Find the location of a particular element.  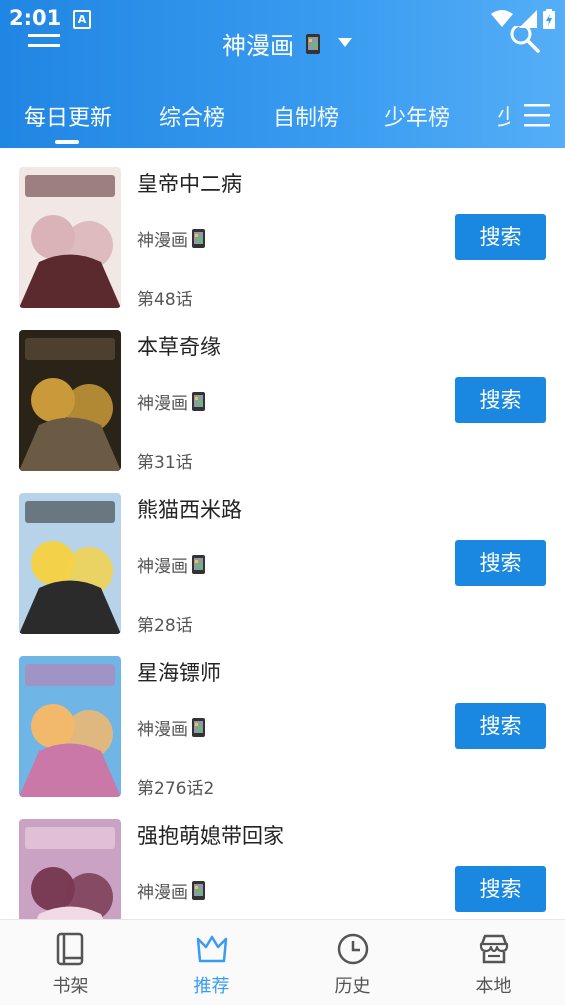

nav-recommend: 推荐 is located at coordinates (211, 962).